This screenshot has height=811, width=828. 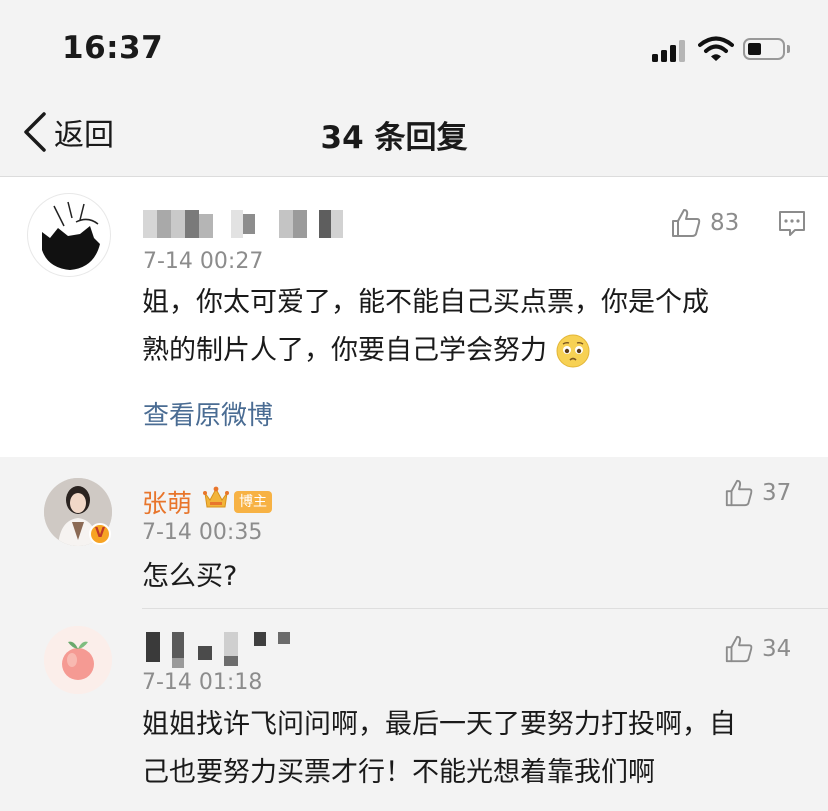 What do you see at coordinates (414, 48) in the screenshot?
I see `status-bar: 16:37` at bounding box center [414, 48].